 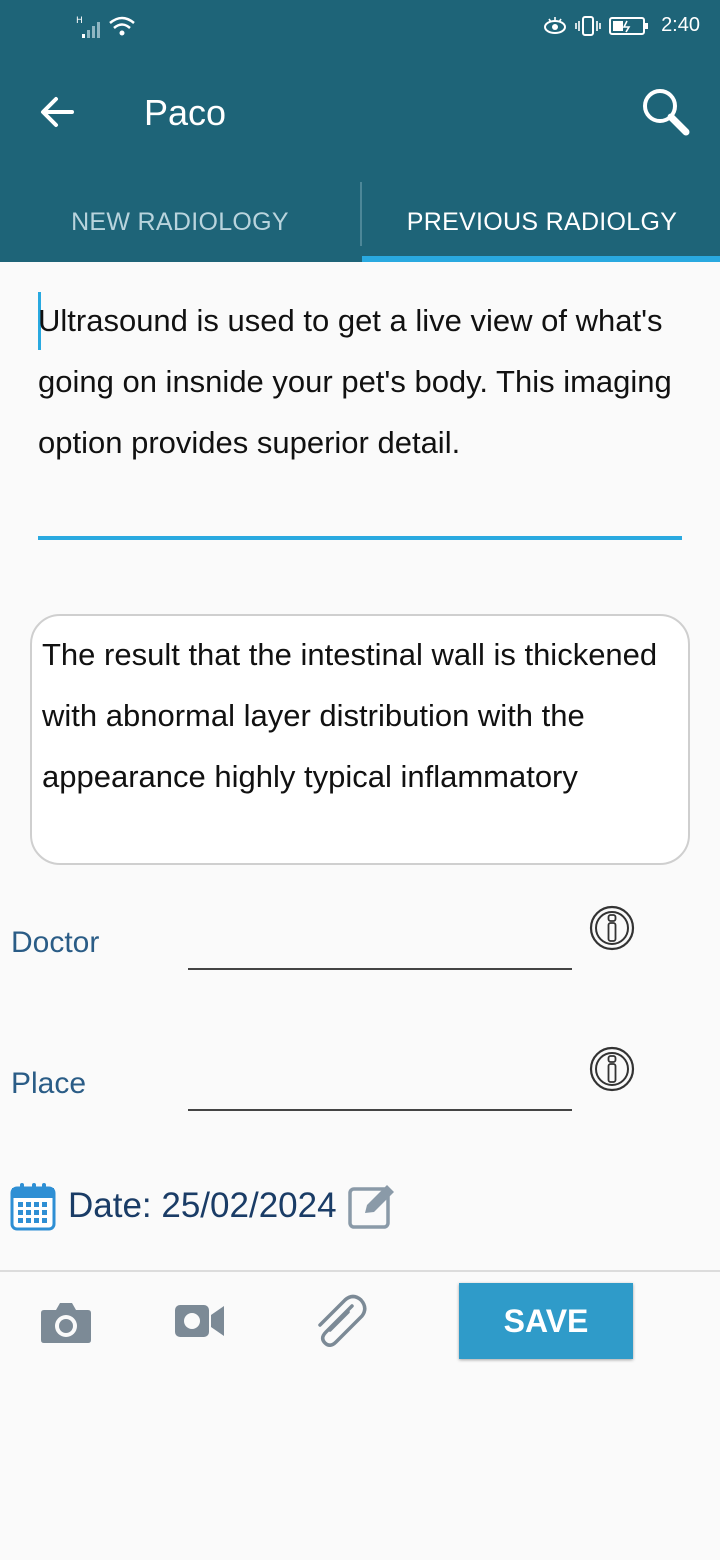 I want to click on tab-label: PREVIOUS RADIOLGY, so click(x=542, y=221).